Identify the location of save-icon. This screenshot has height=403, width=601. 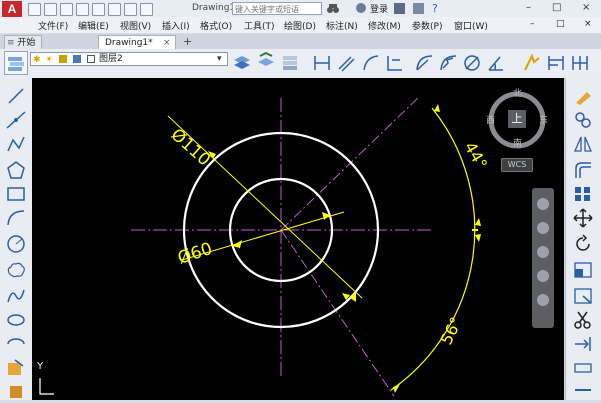
(66, 9).